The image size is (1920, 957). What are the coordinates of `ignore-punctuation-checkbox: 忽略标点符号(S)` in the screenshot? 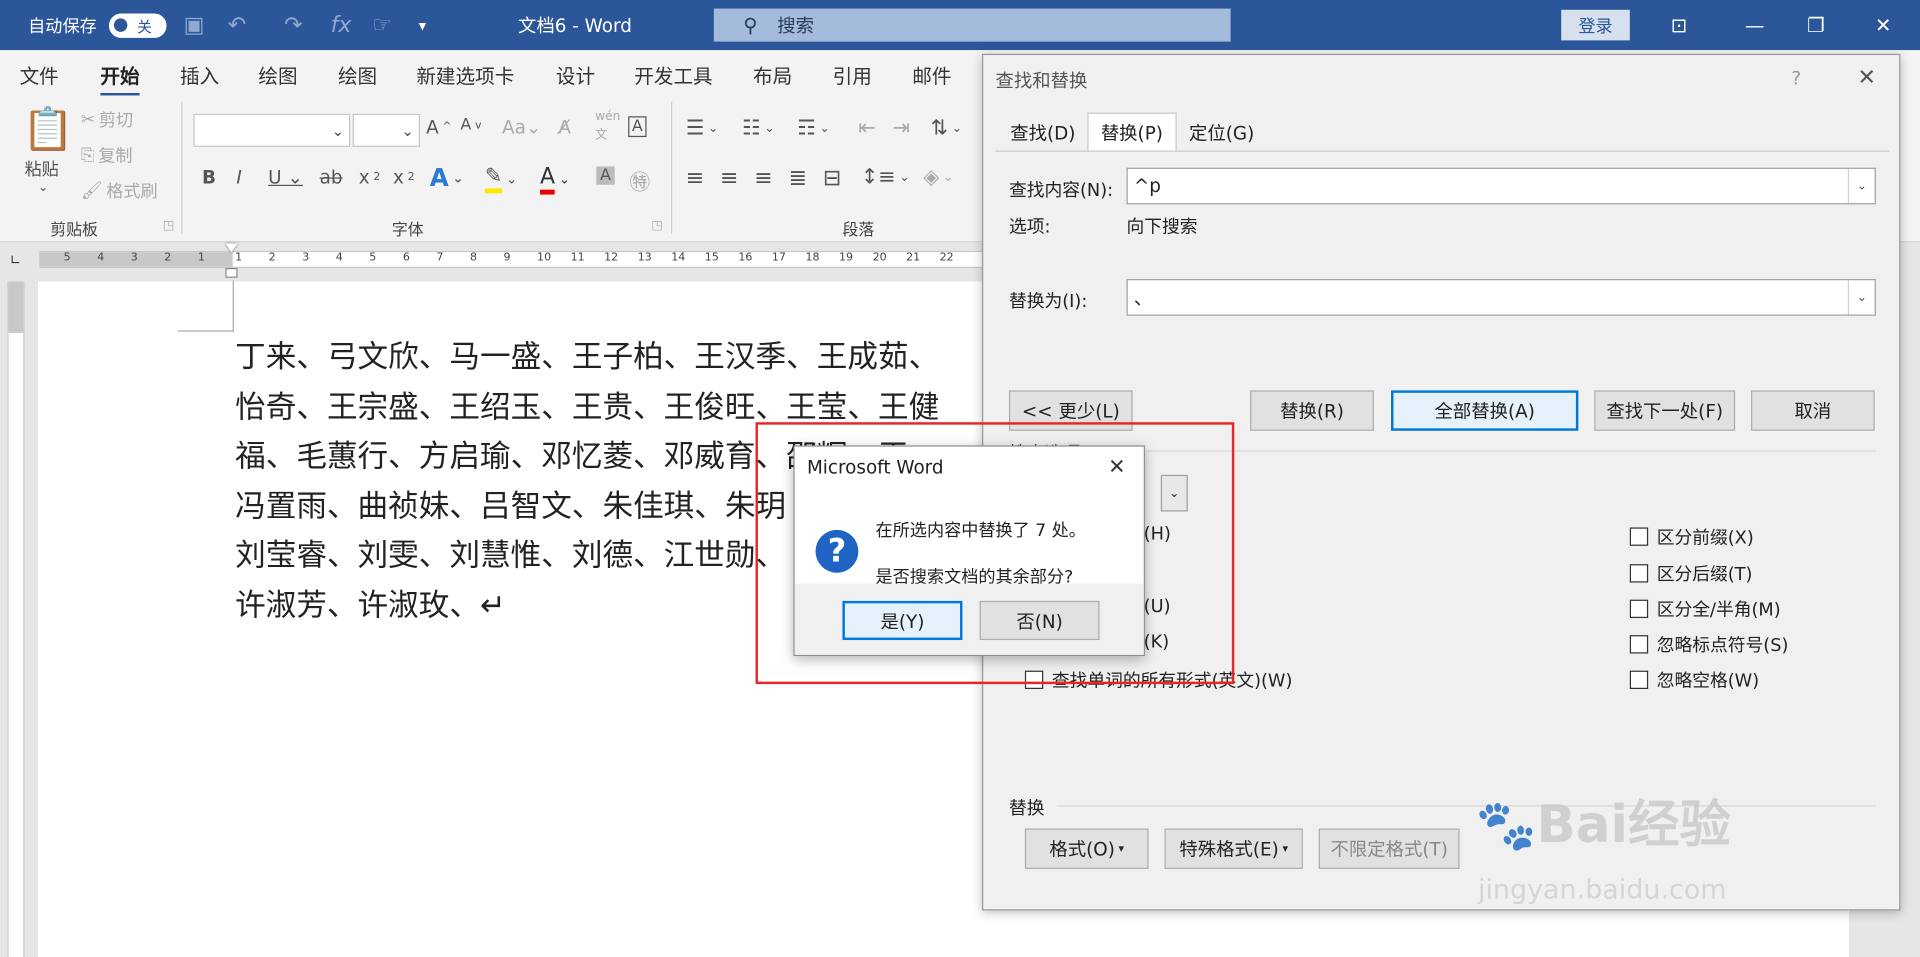 It's located at (1708, 644).